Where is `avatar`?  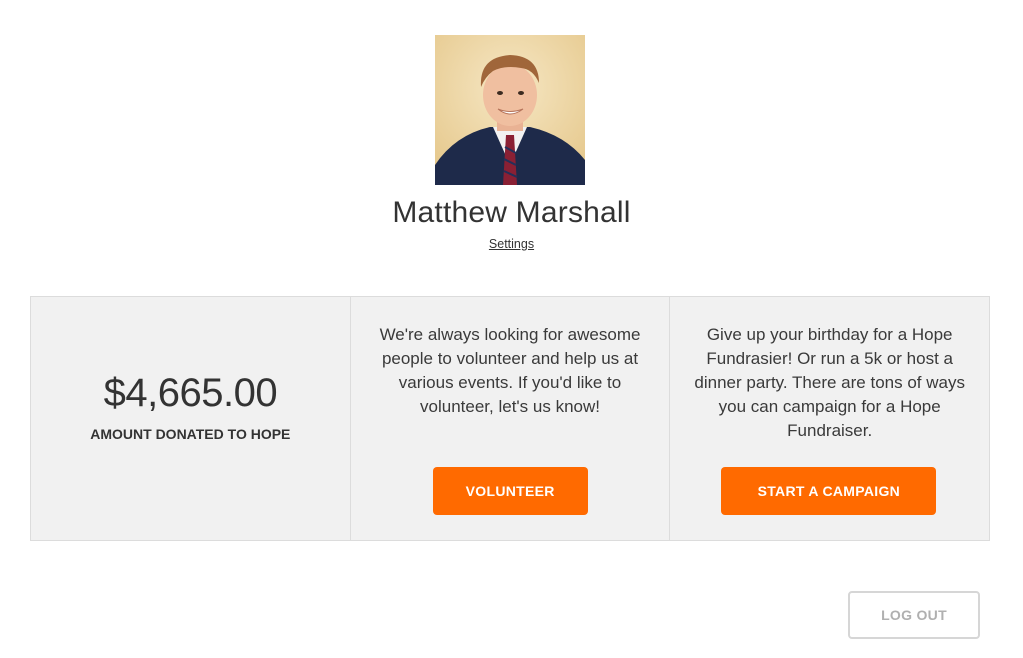
avatar is located at coordinates (510, 110).